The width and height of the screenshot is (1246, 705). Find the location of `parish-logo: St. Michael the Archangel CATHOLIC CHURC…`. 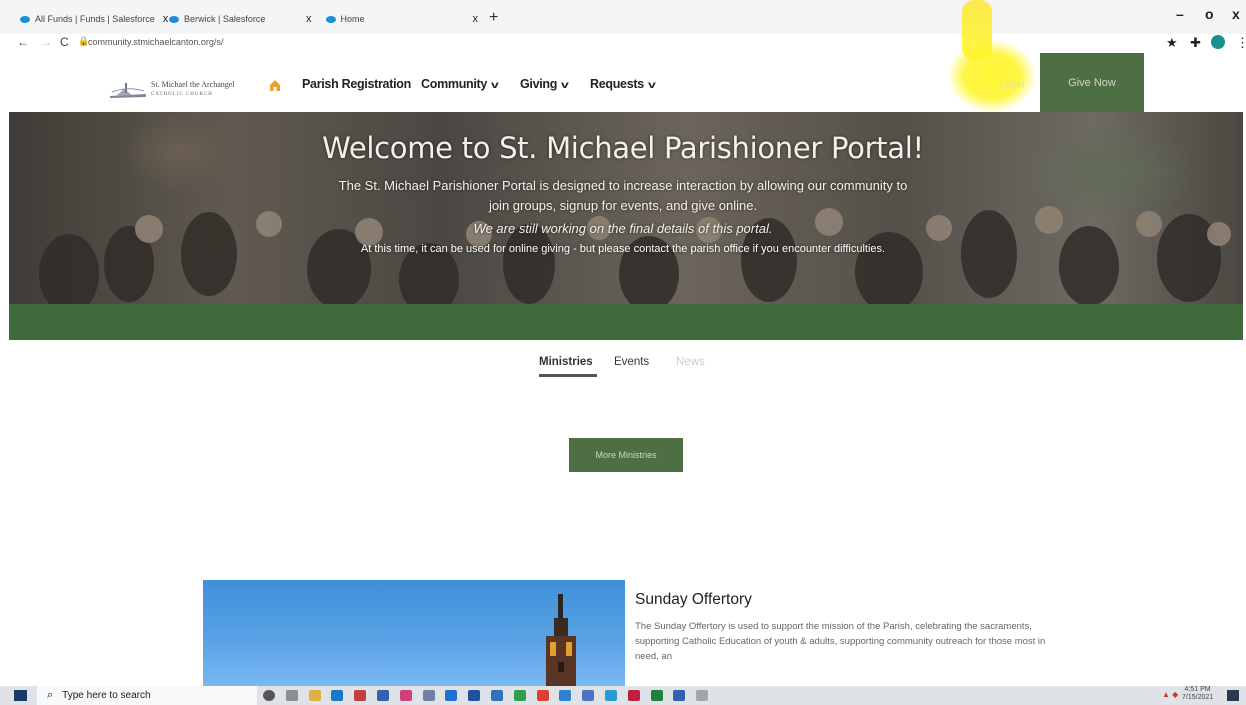

parish-logo: St. Michael the Archangel CATHOLIC CHURC… is located at coordinates (178, 90).